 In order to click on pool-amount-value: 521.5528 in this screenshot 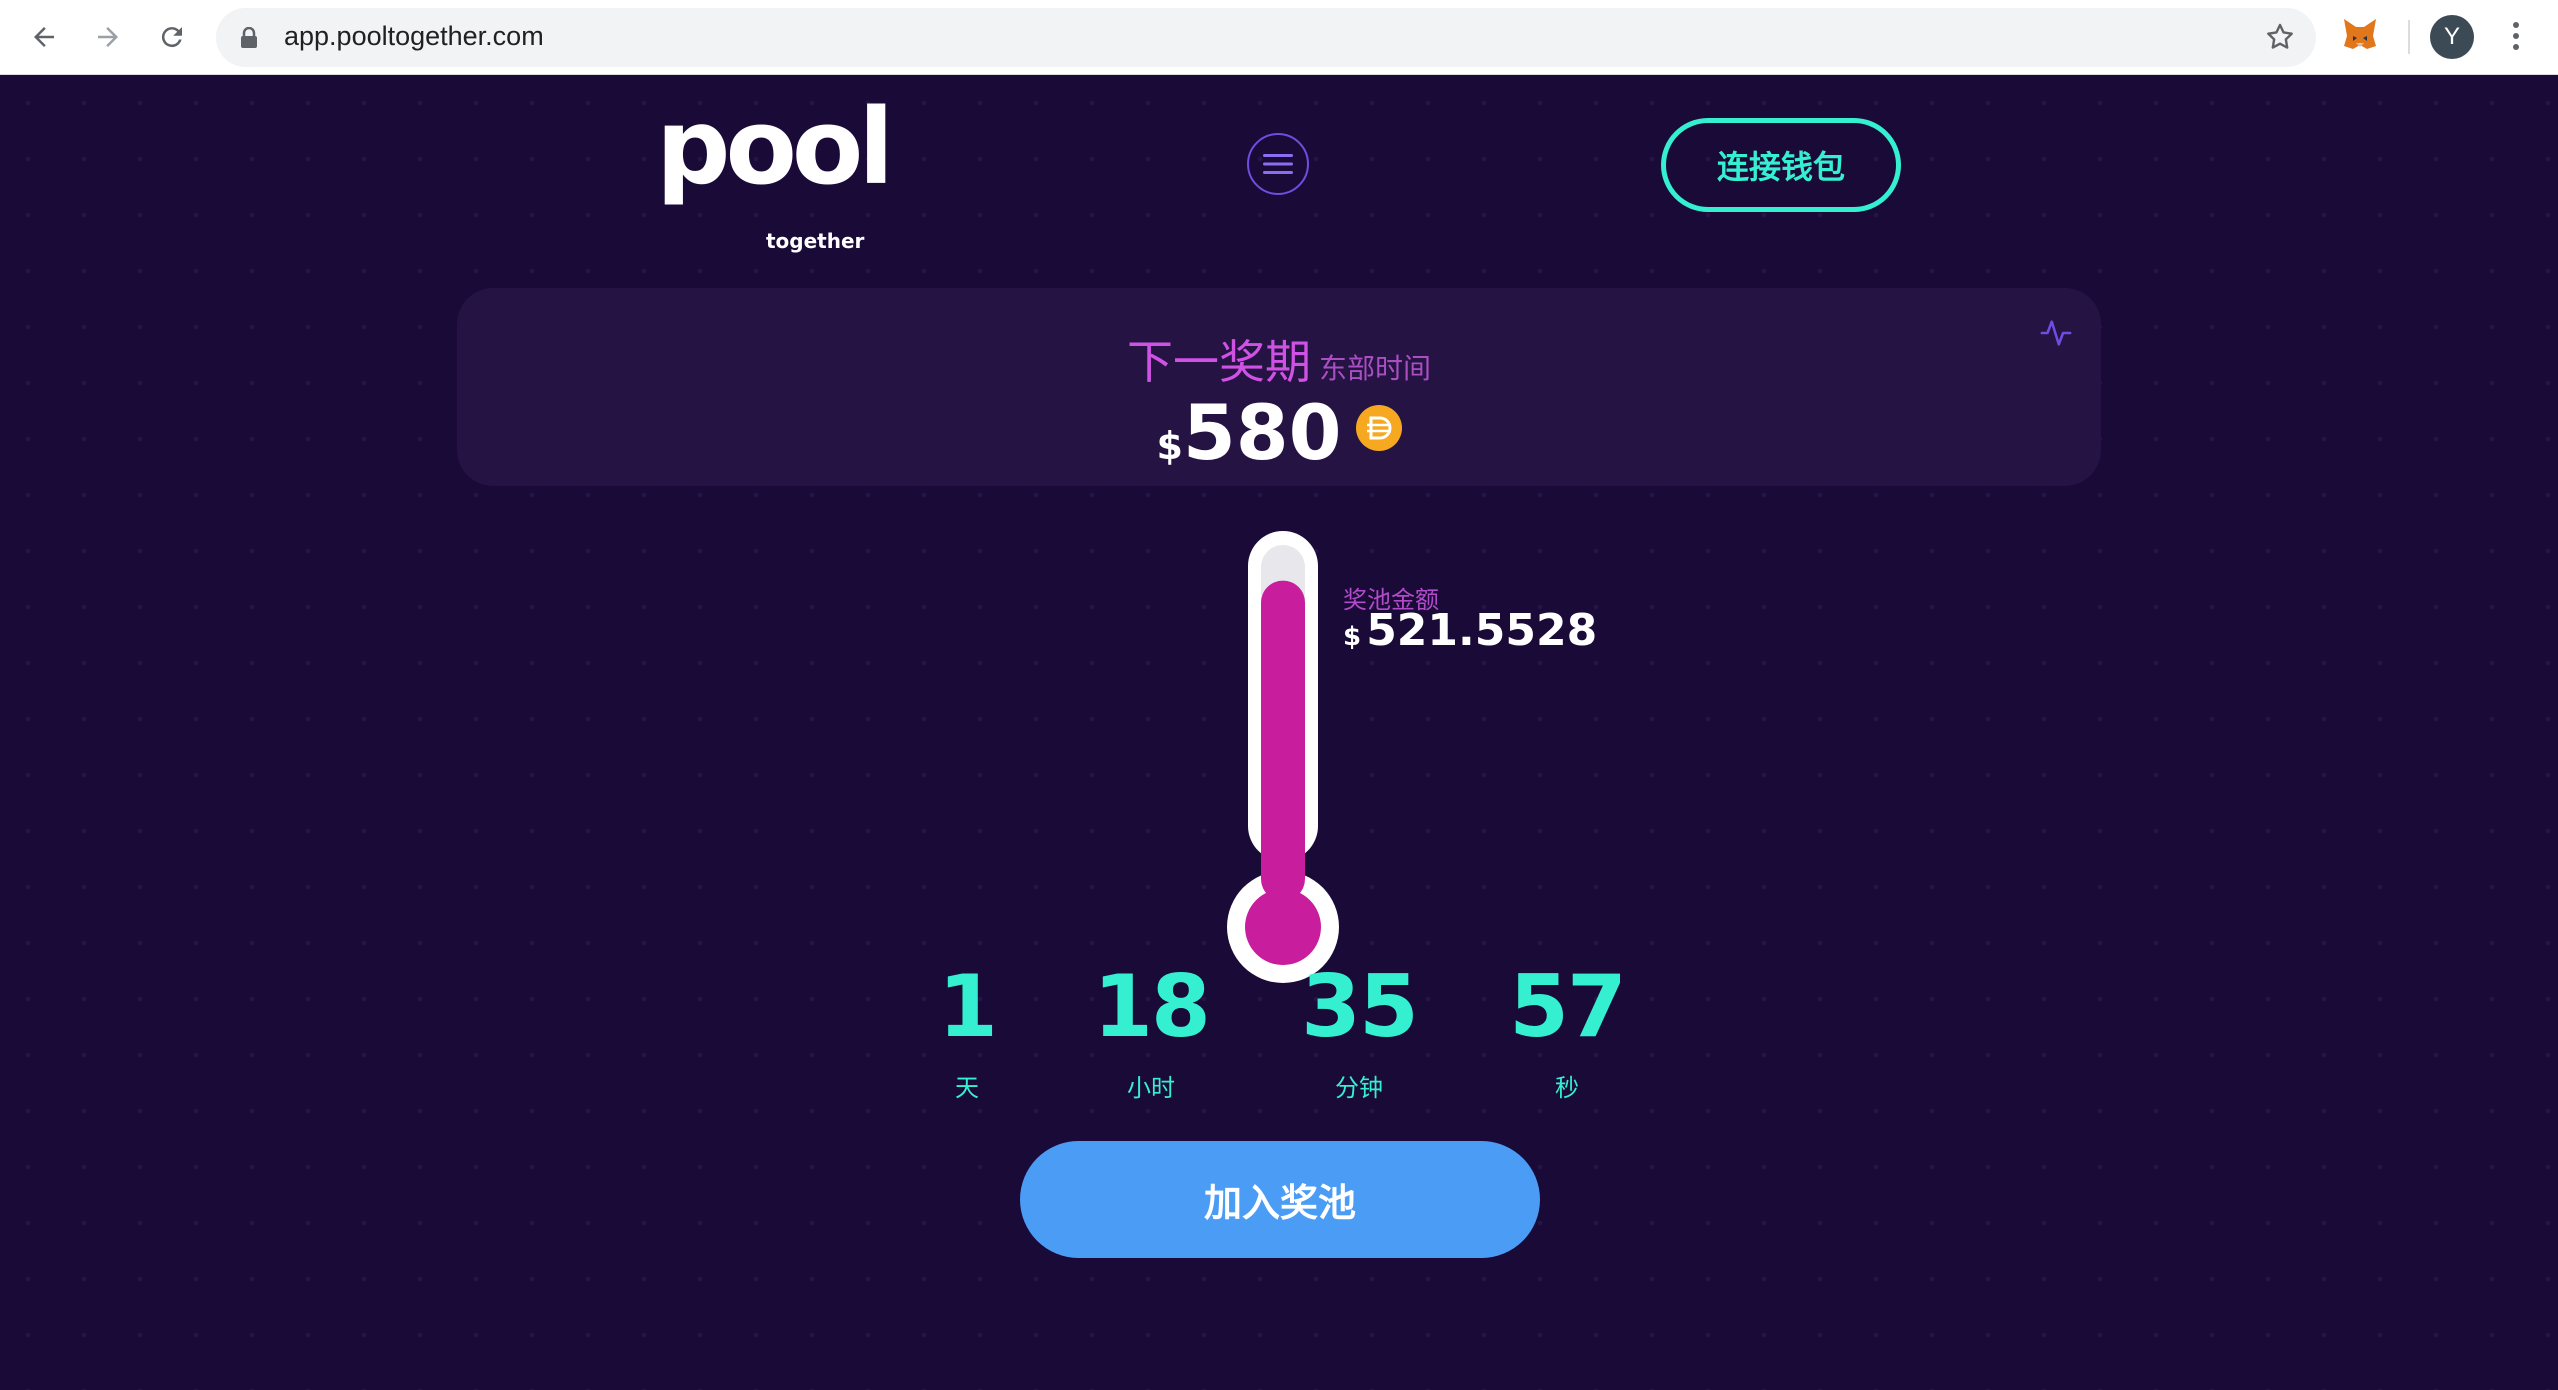, I will do `click(1482, 630)`.